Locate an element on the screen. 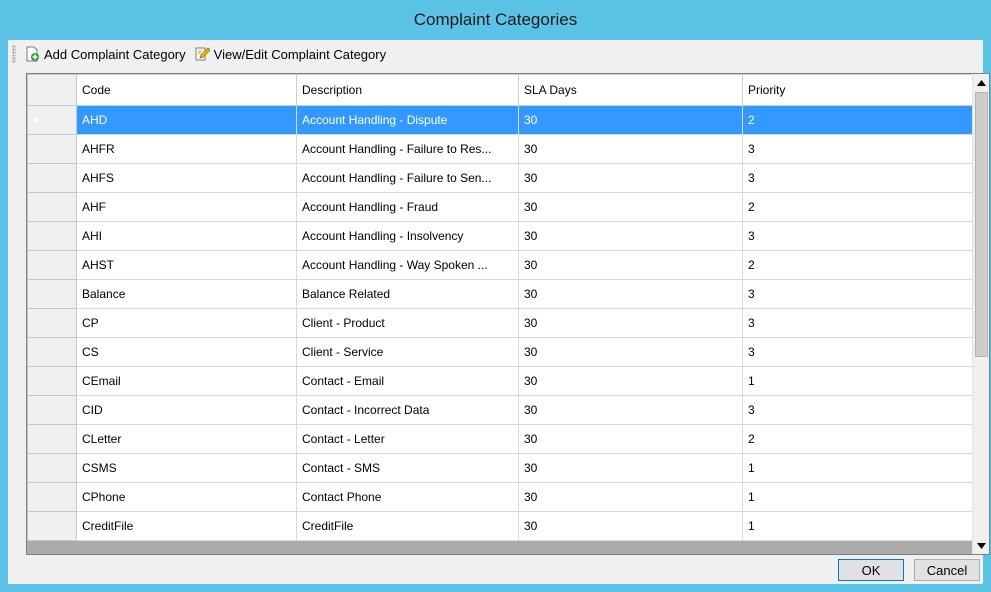 Image resolution: width=991 pixels, height=592 pixels. table-row: AHF Account Handling - Fraud 30 2 is located at coordinates (500, 207).